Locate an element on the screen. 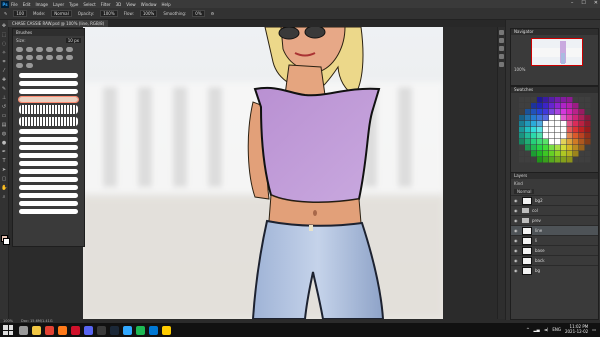  blur-tool-icon: ◍ is located at coordinates (4, 134).